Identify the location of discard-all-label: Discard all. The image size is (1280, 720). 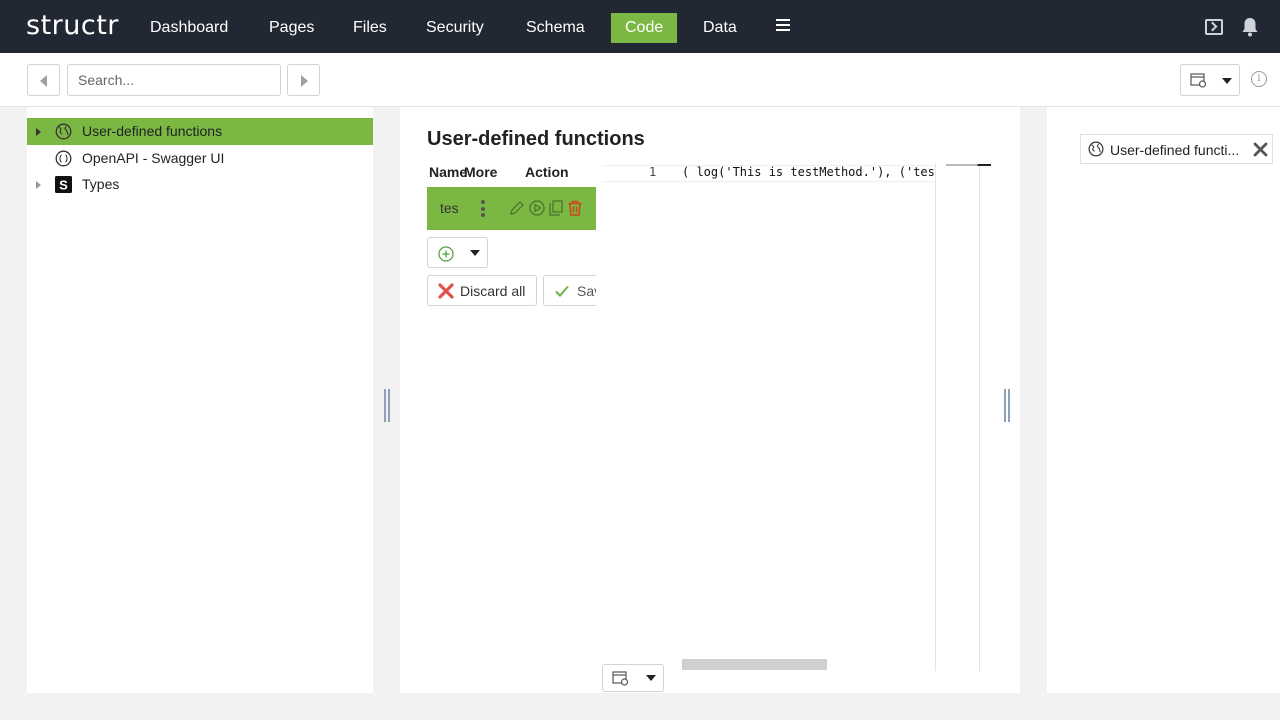
(493, 291).